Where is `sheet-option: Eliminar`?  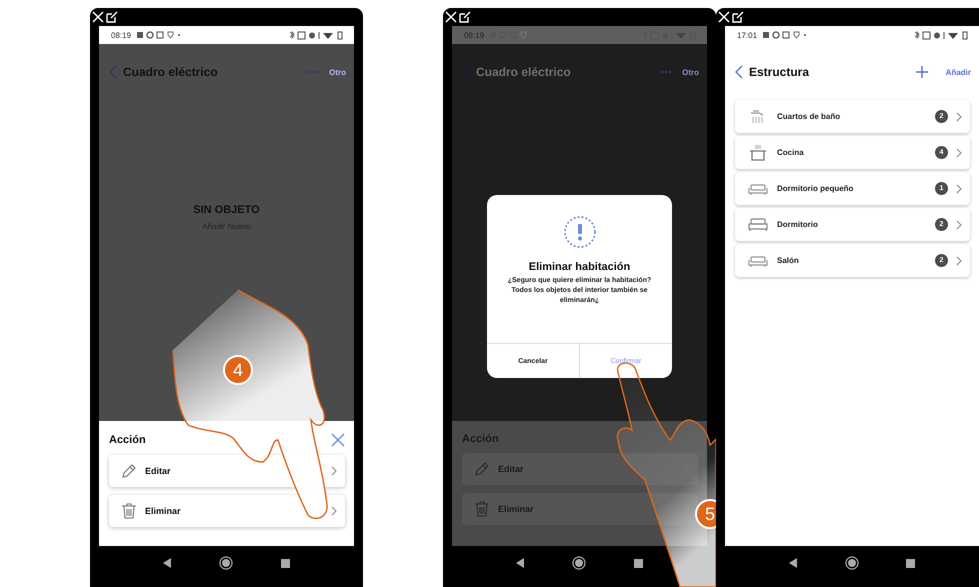
sheet-option: Eliminar is located at coordinates (227, 511).